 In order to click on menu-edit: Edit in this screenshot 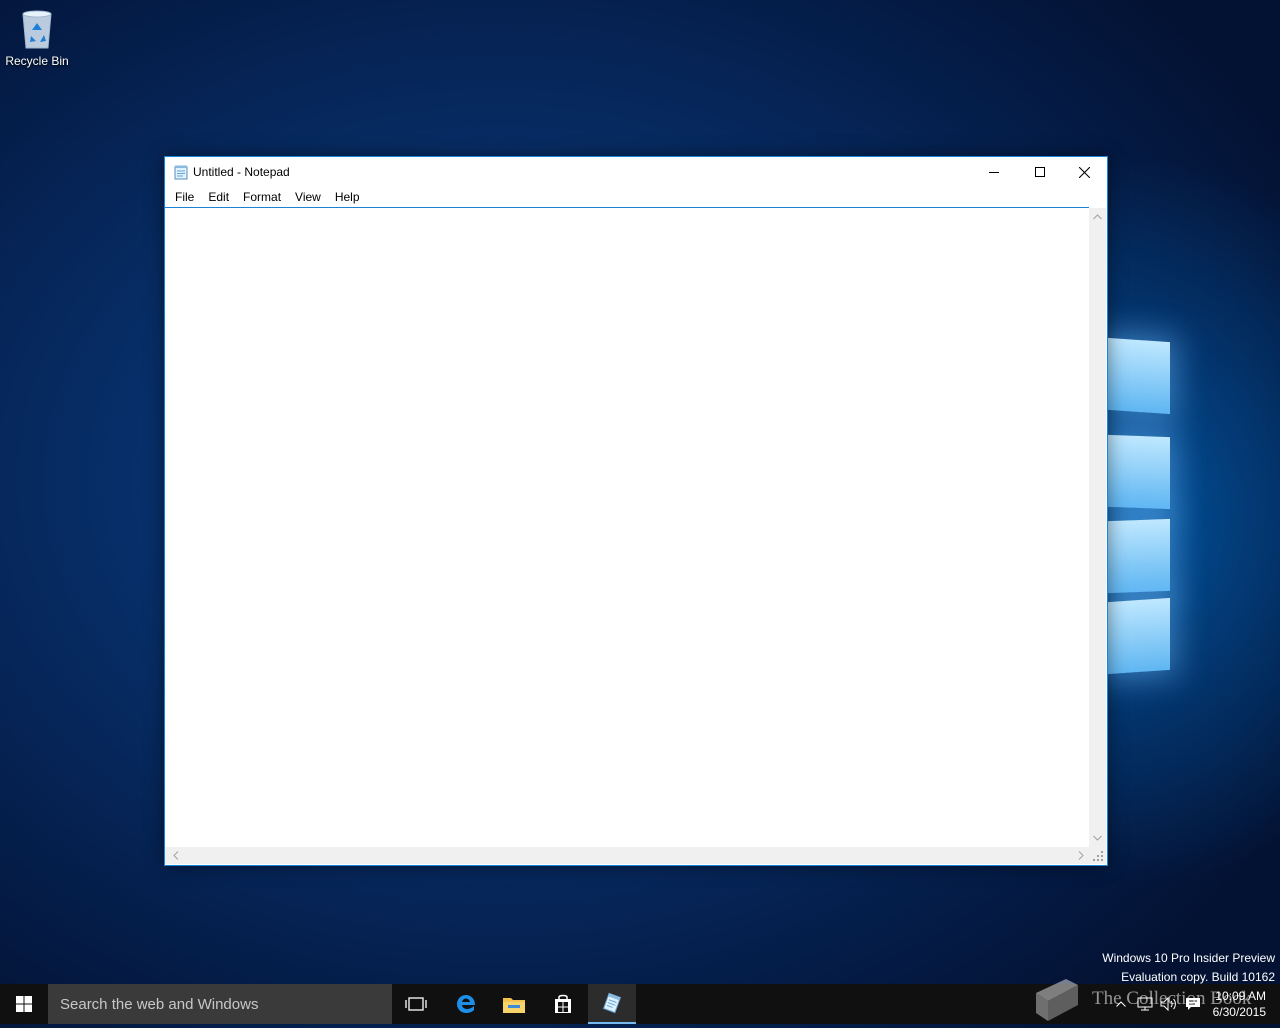, I will do `click(218, 197)`.